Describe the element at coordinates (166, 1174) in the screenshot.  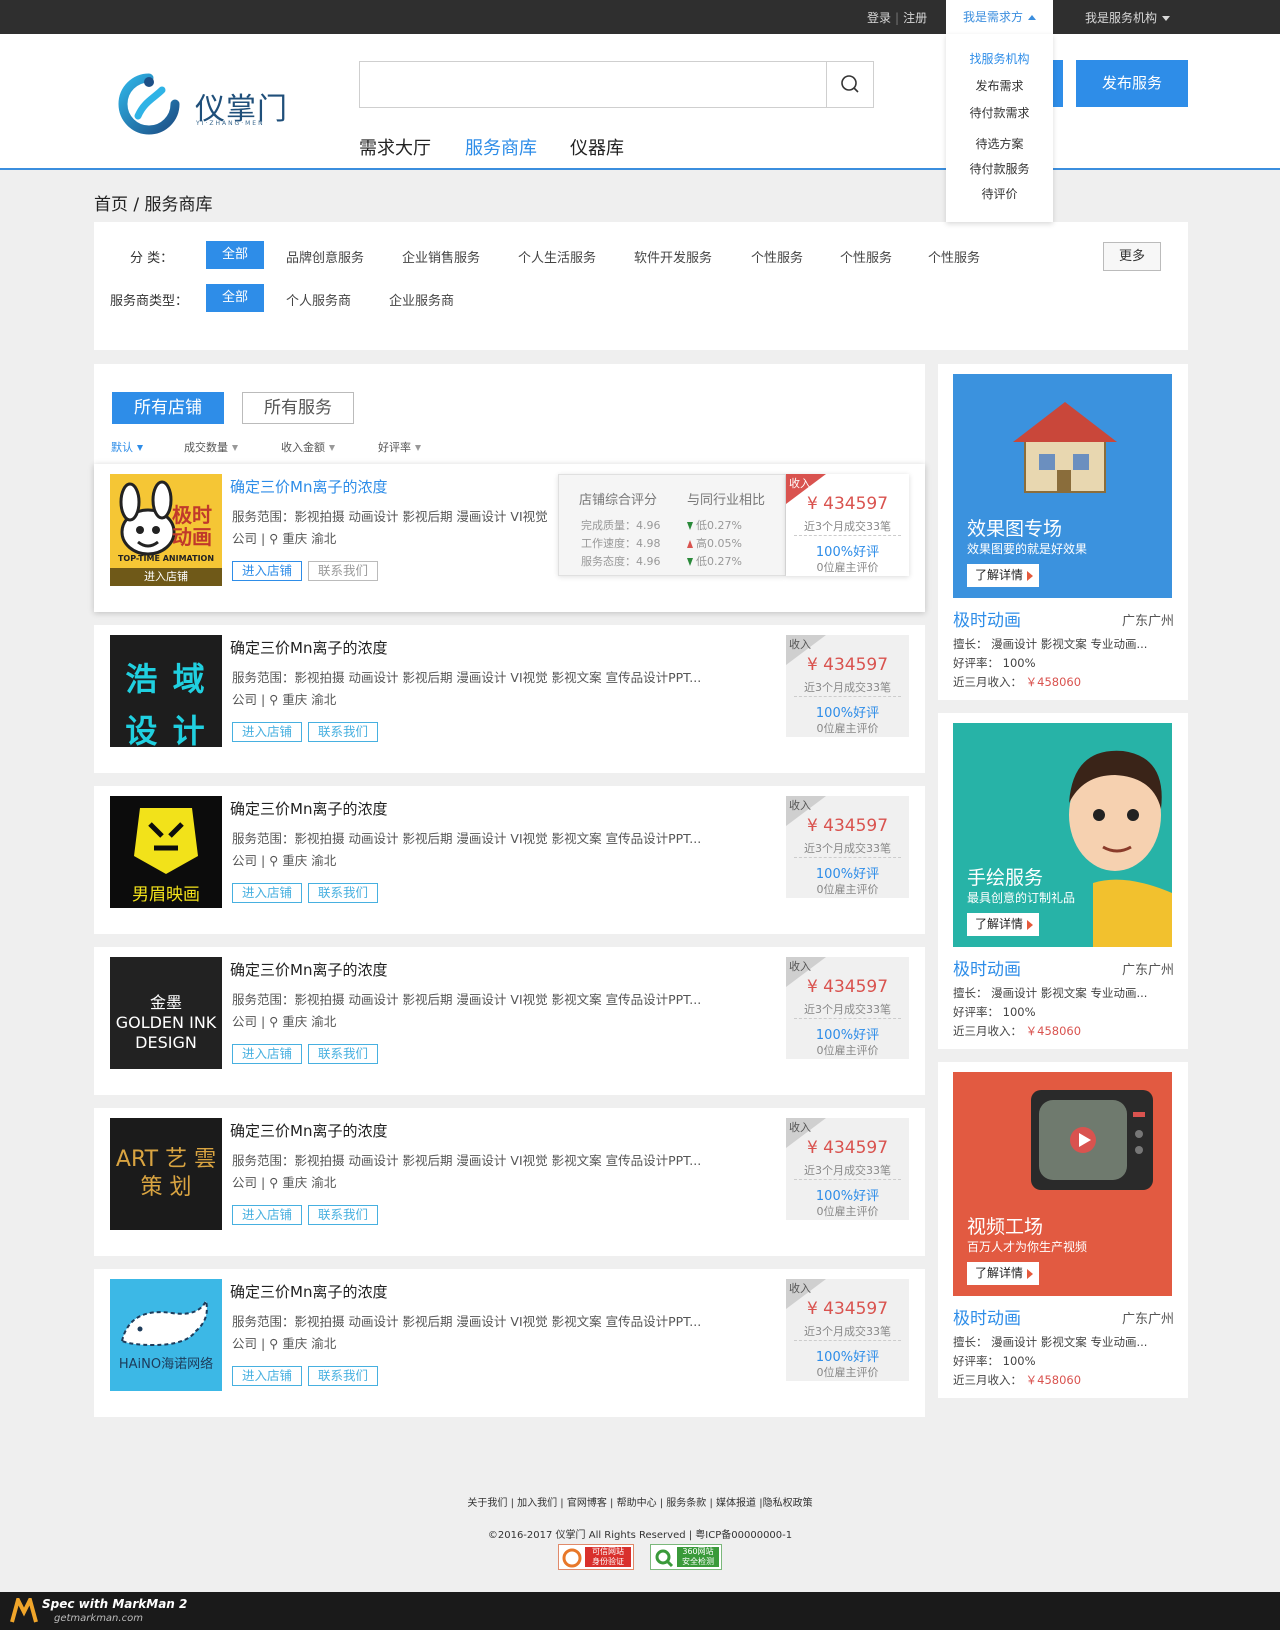
I see `shop-thumbnail: ART 艺 雲 策 划` at that location.